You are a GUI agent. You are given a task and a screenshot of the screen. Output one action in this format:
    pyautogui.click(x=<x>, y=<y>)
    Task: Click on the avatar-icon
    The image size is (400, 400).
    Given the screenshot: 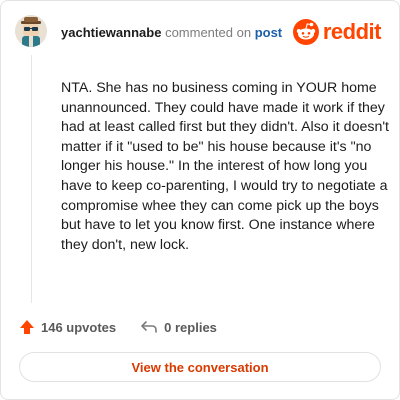 What is the action you would take?
    pyautogui.click(x=31, y=31)
    